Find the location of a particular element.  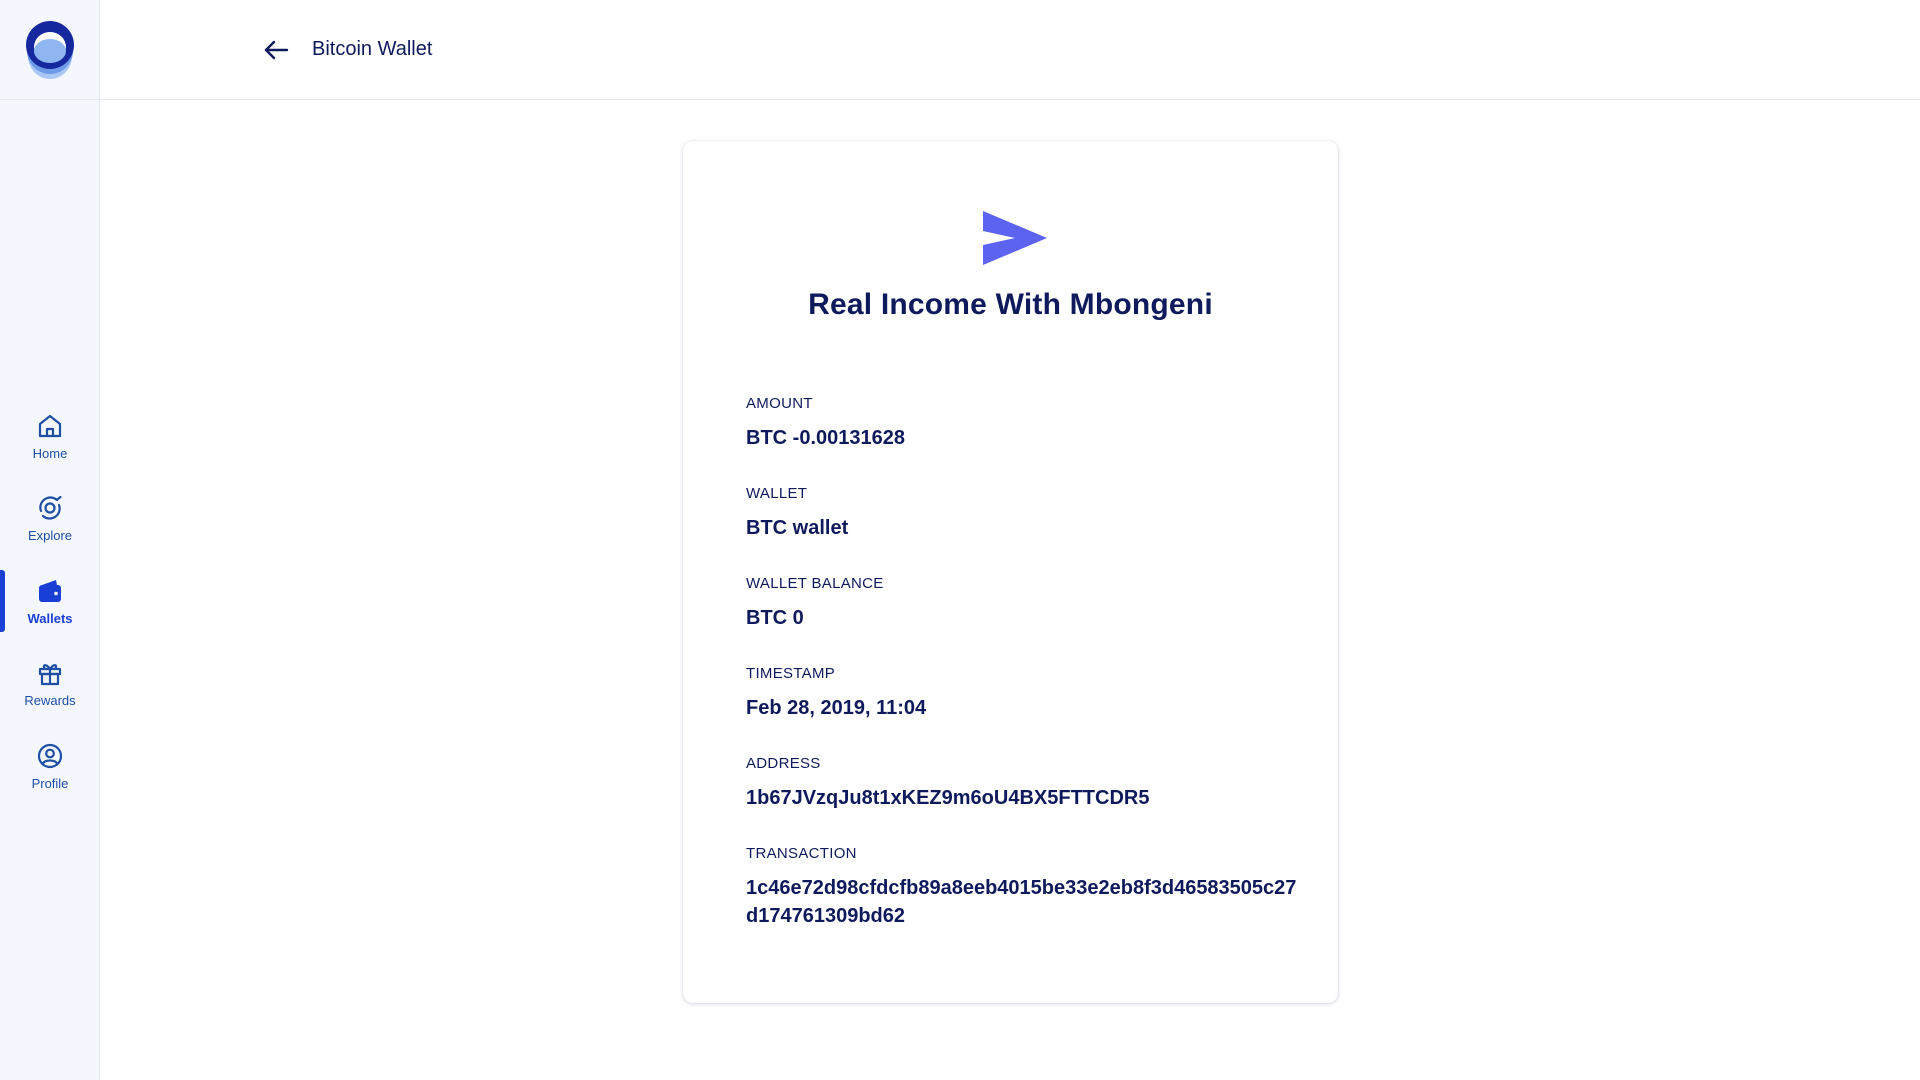

wallet-icon is located at coordinates (50, 591).